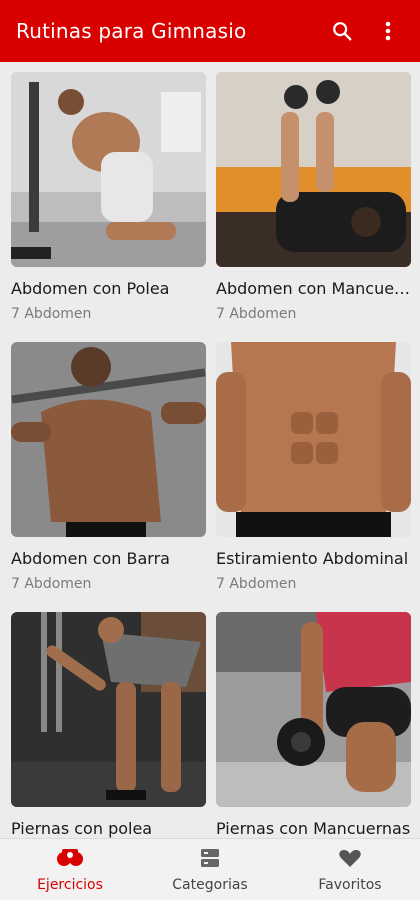  Describe the element at coordinates (70, 884) in the screenshot. I see `nav-label: Ejercicios` at that location.